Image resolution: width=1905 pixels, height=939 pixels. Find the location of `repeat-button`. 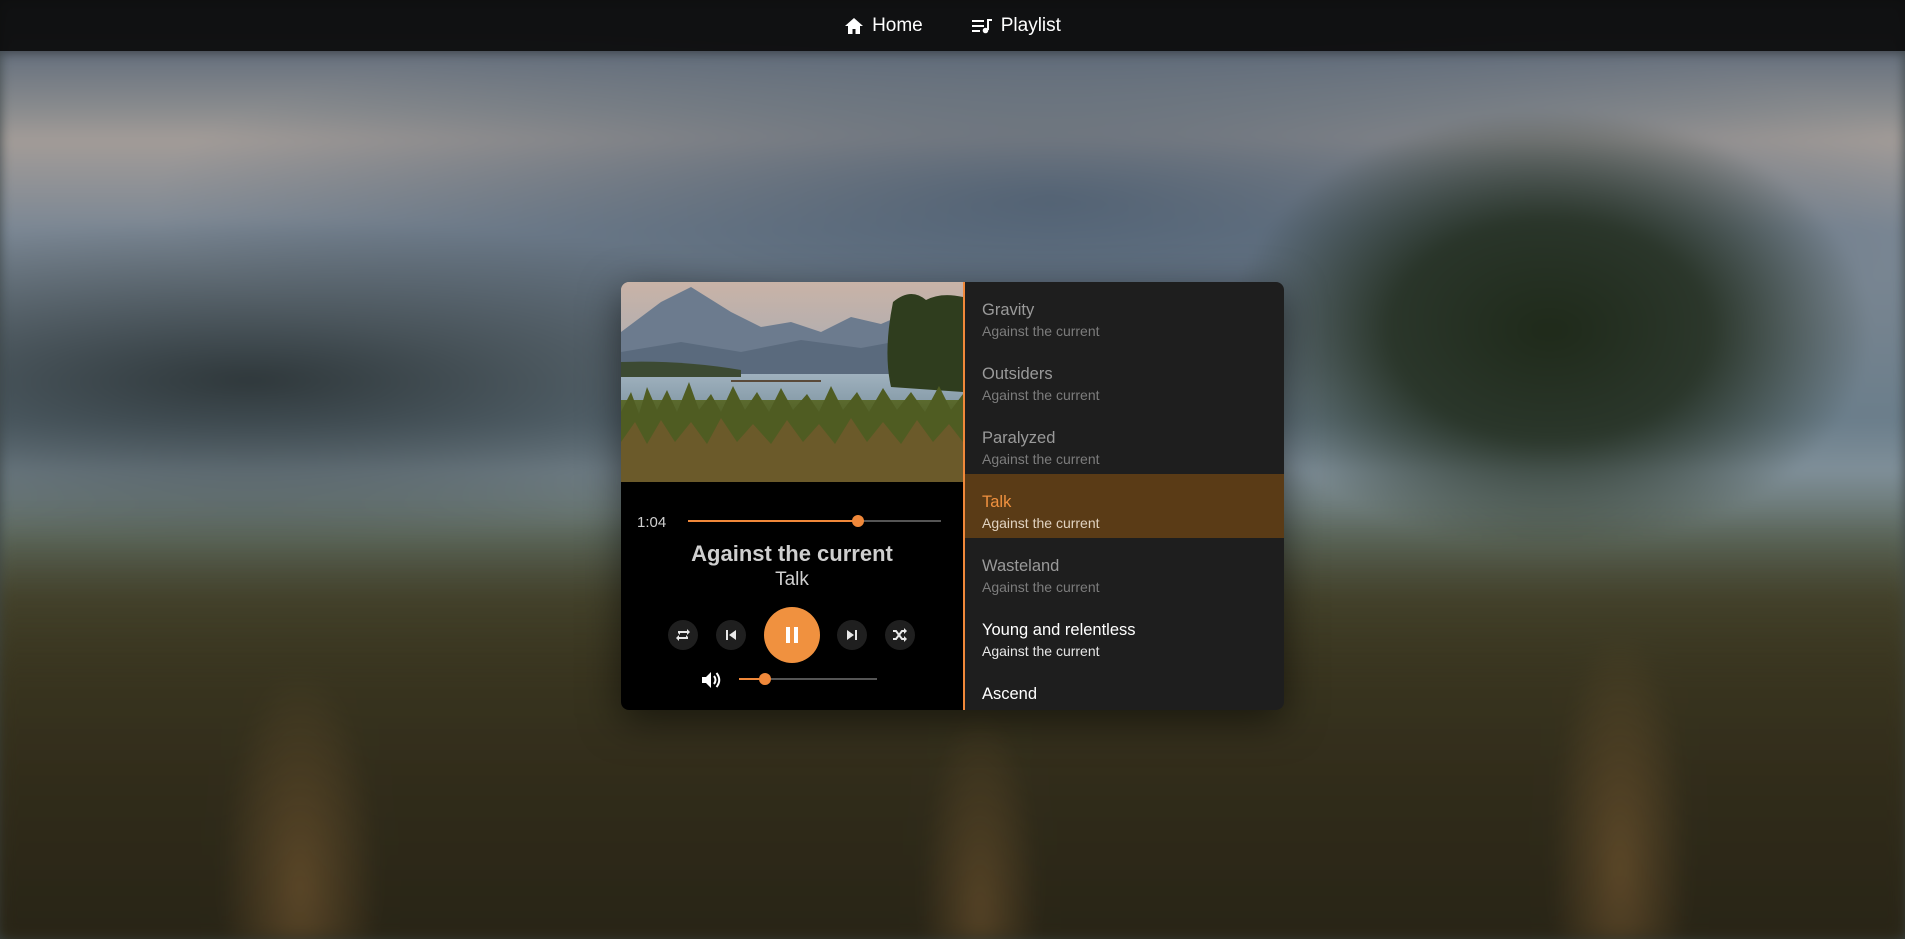

repeat-button is located at coordinates (683, 635).